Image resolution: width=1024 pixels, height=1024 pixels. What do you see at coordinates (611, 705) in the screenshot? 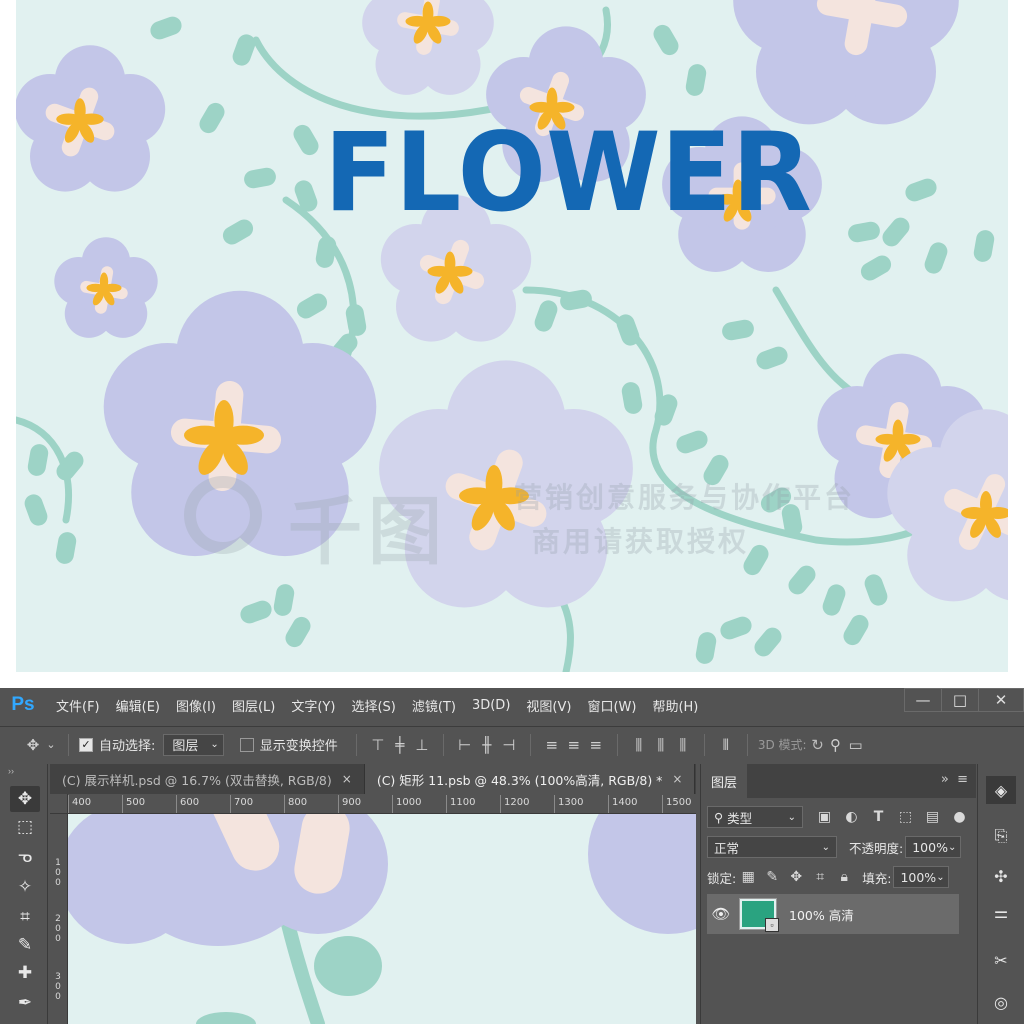
I see `menu-window: 窗口(W)` at bounding box center [611, 705].